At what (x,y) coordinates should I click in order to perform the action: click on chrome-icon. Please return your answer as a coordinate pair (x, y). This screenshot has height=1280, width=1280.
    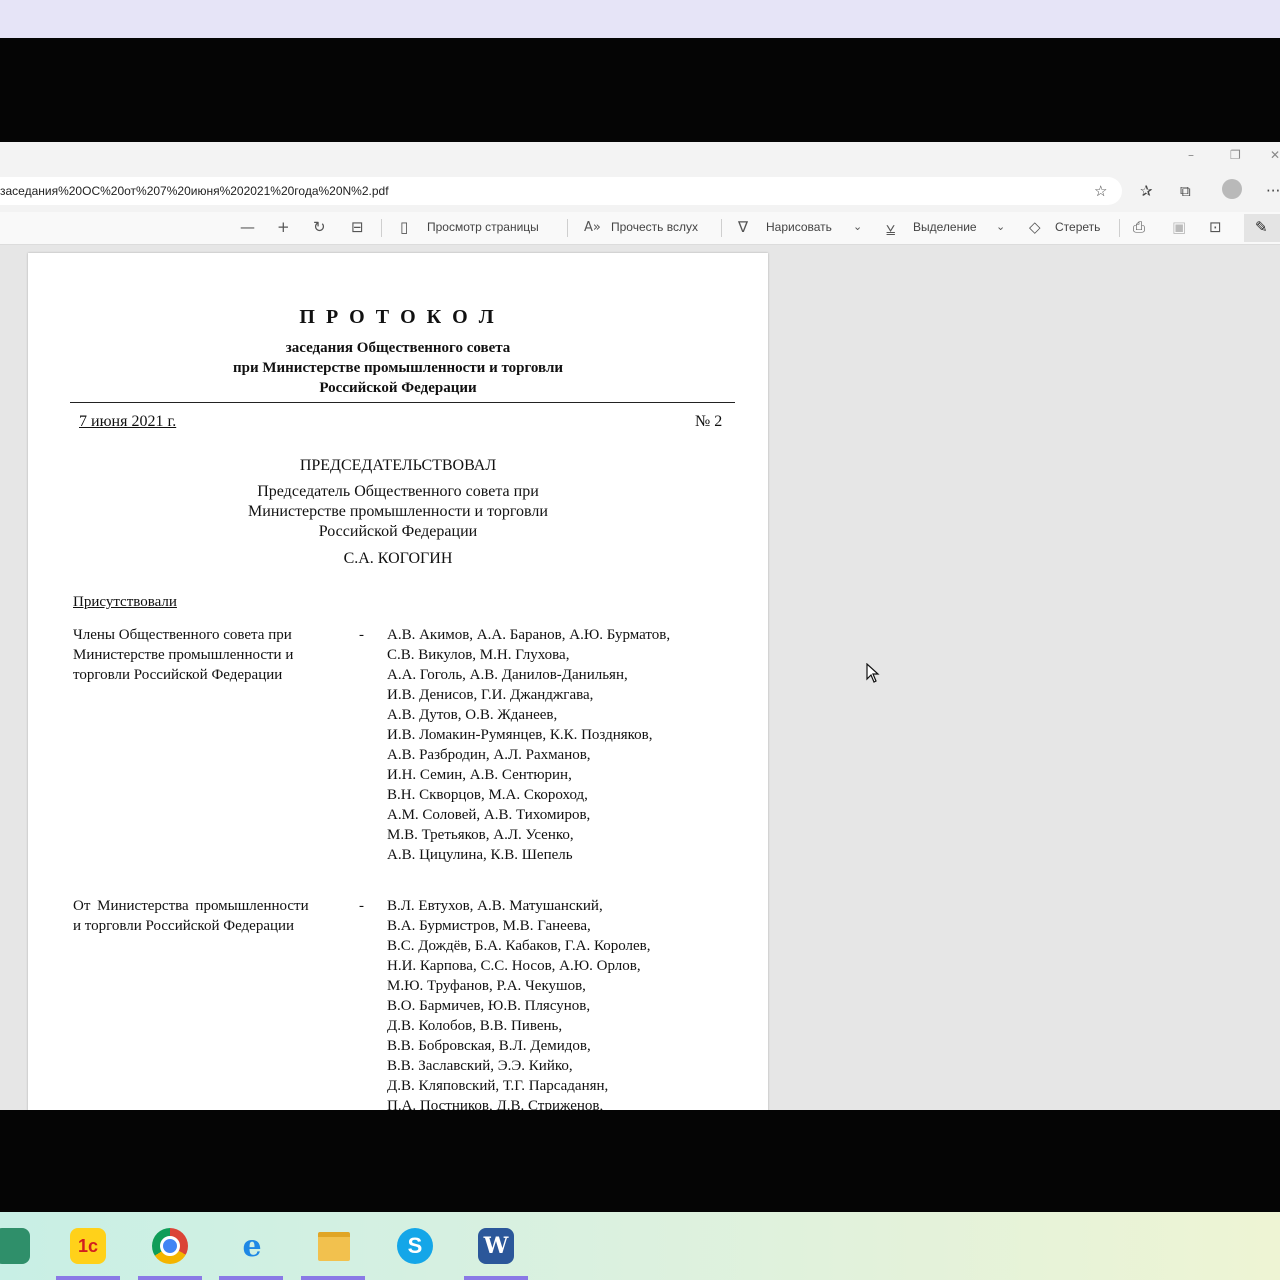
    Looking at the image, I should click on (170, 1246).